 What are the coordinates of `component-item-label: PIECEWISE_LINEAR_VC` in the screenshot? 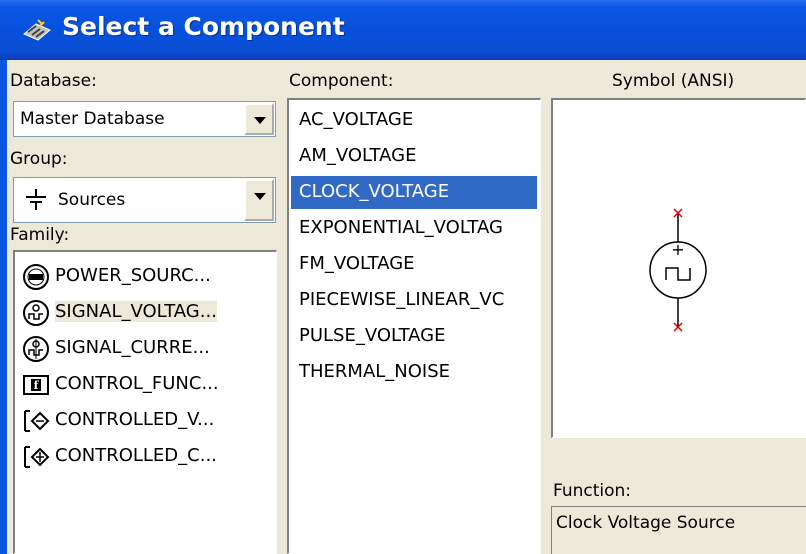 It's located at (402, 299).